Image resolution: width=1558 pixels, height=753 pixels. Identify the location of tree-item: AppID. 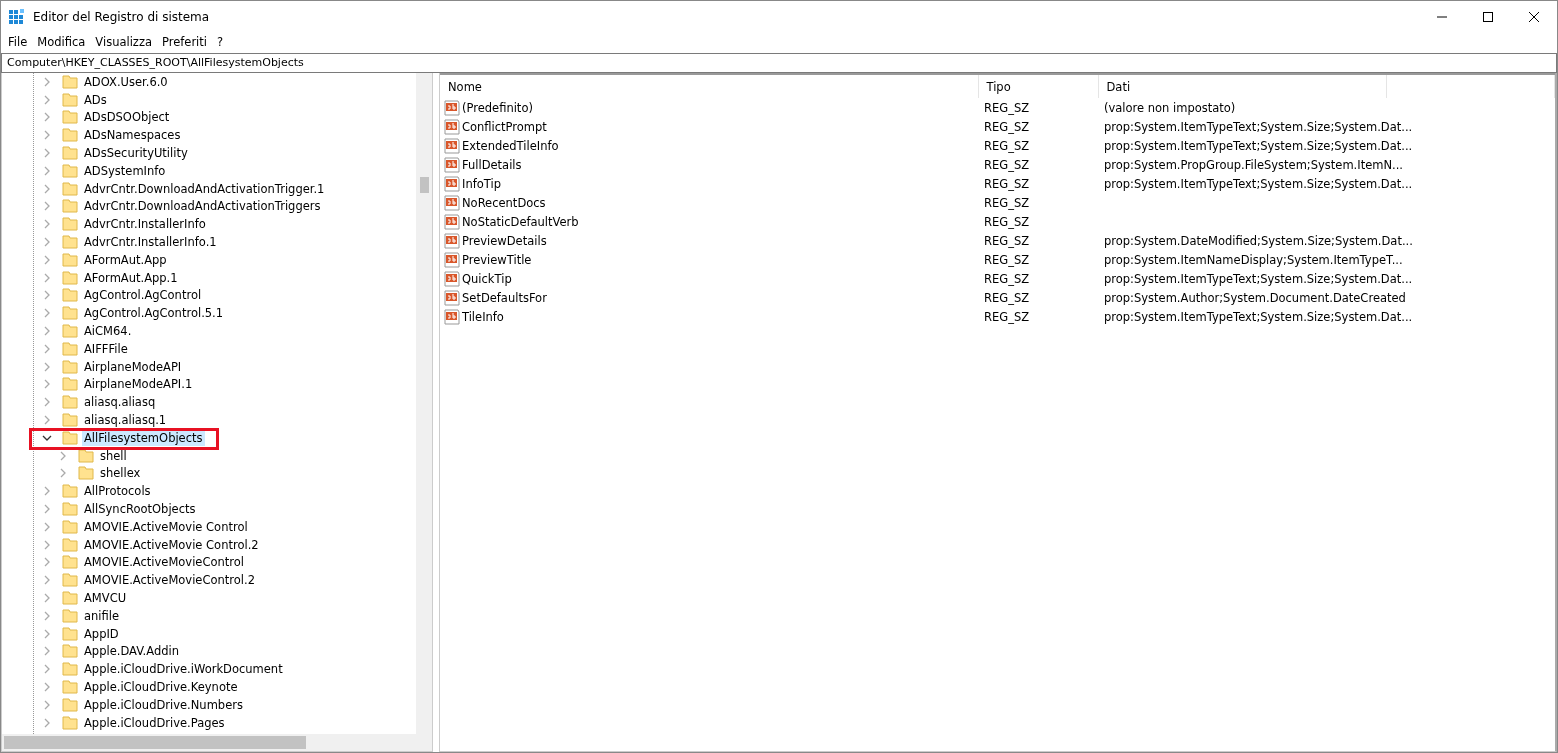
(101, 633).